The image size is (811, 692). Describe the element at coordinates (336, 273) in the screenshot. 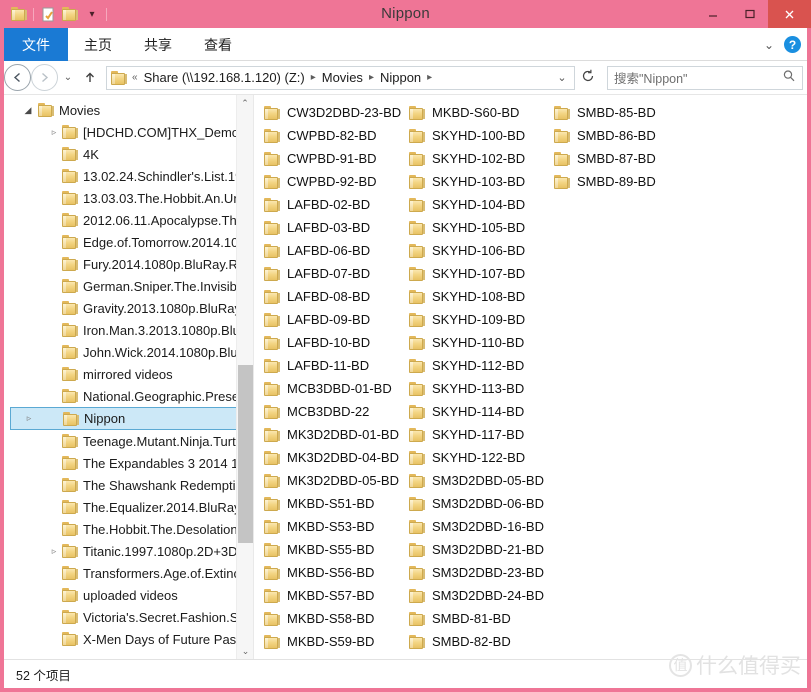

I see `list-item: LAFBD-07-BD` at that location.